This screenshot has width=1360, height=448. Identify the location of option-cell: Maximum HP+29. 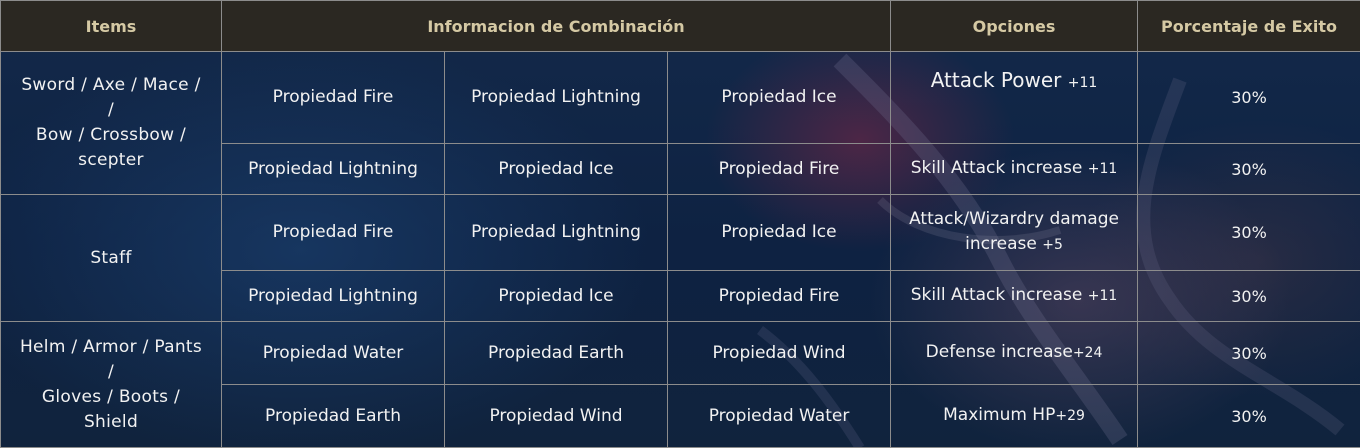
(1014, 416).